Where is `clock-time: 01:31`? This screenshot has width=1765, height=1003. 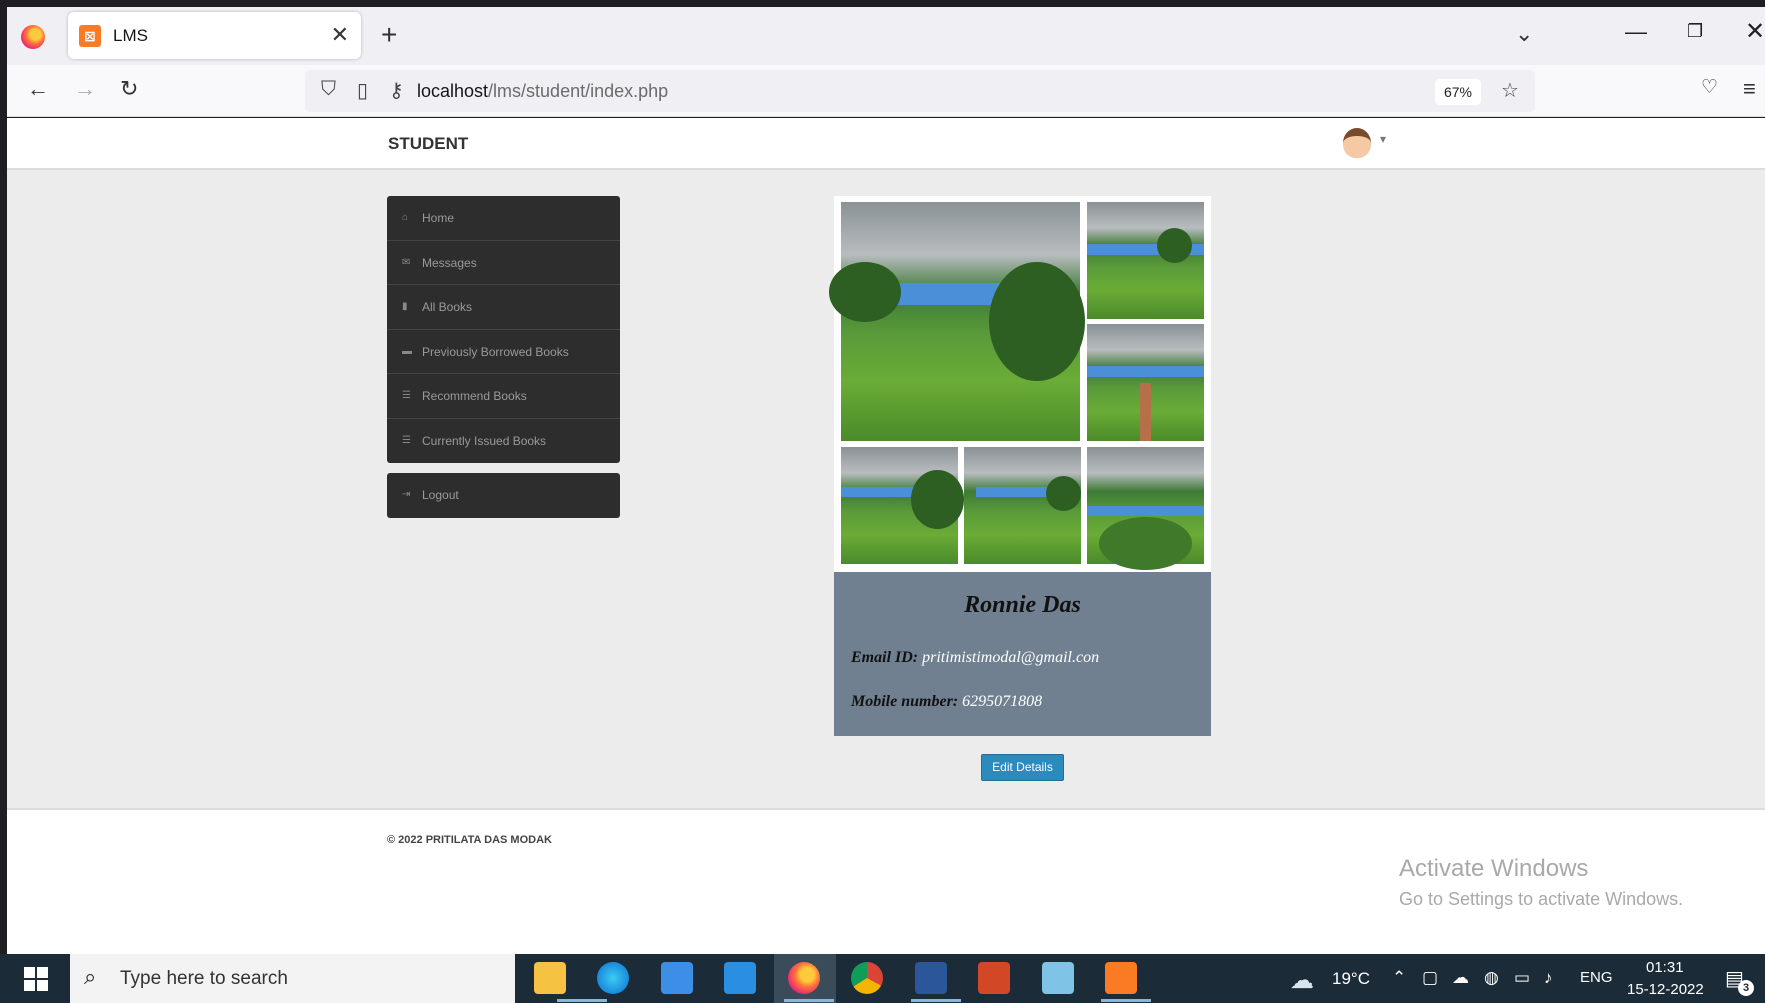
clock-time: 01:31 is located at coordinates (1665, 967).